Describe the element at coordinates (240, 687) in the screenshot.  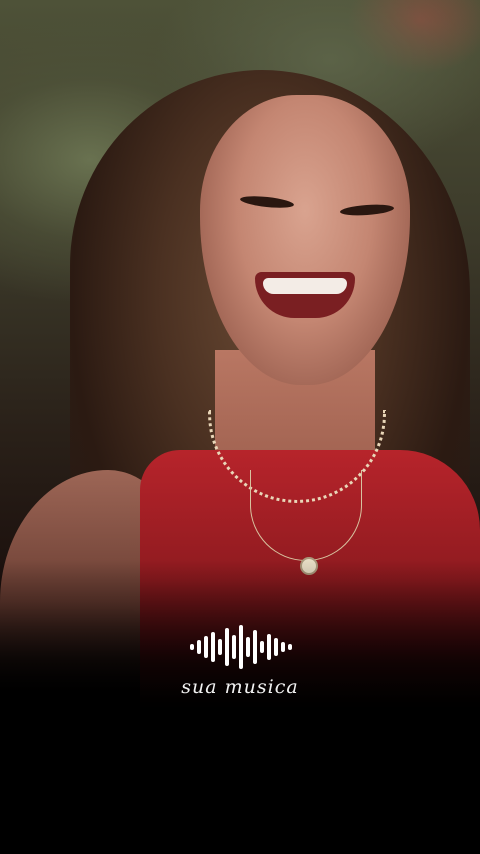
I see `brand-label: sua musica` at that location.